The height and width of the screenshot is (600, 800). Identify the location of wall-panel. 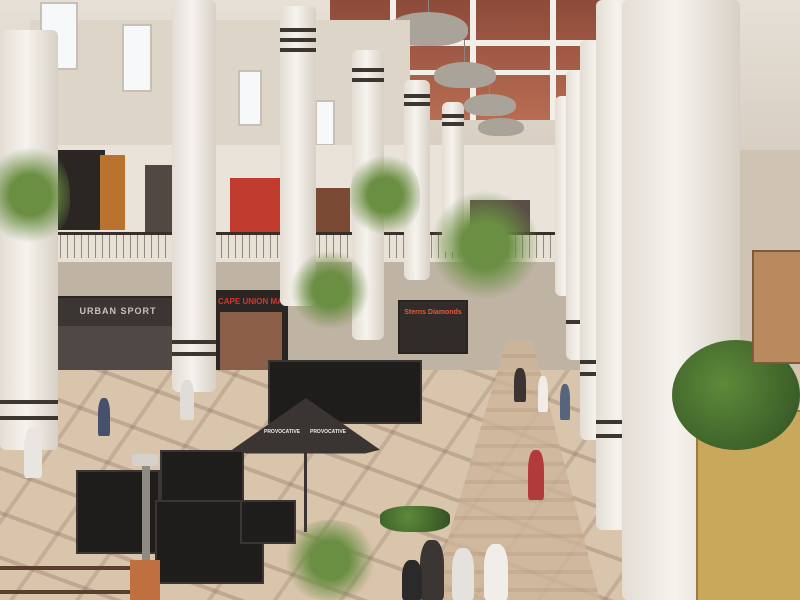
(776, 307).